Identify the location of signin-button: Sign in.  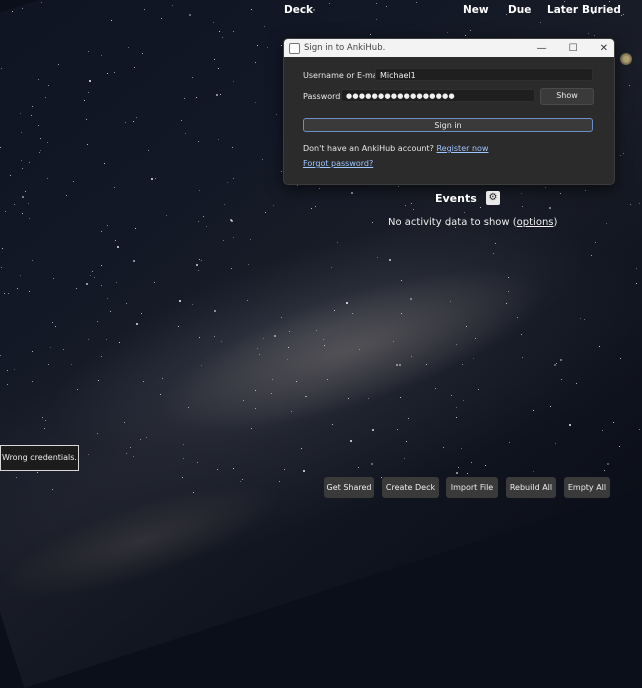
(448, 125).